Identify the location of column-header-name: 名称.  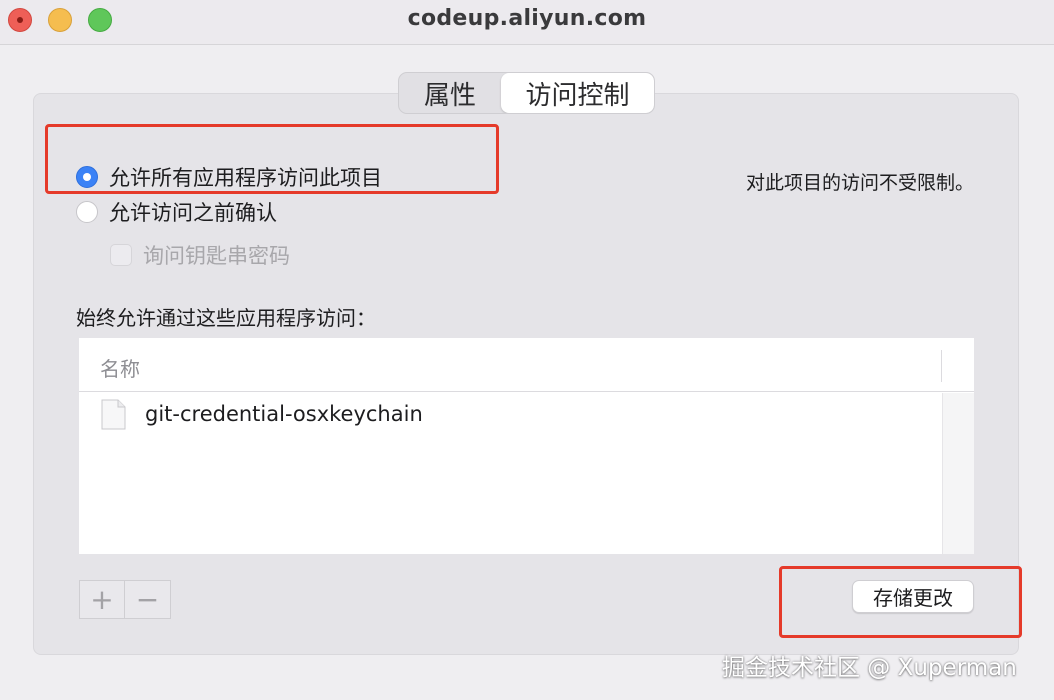
(120, 367).